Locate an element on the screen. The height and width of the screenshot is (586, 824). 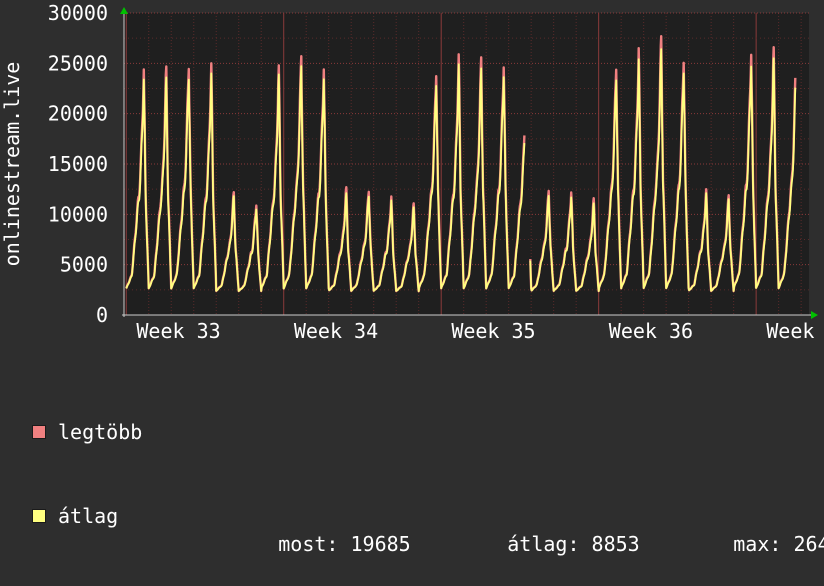
x-tick-label: Week 36 is located at coordinates (651, 331).